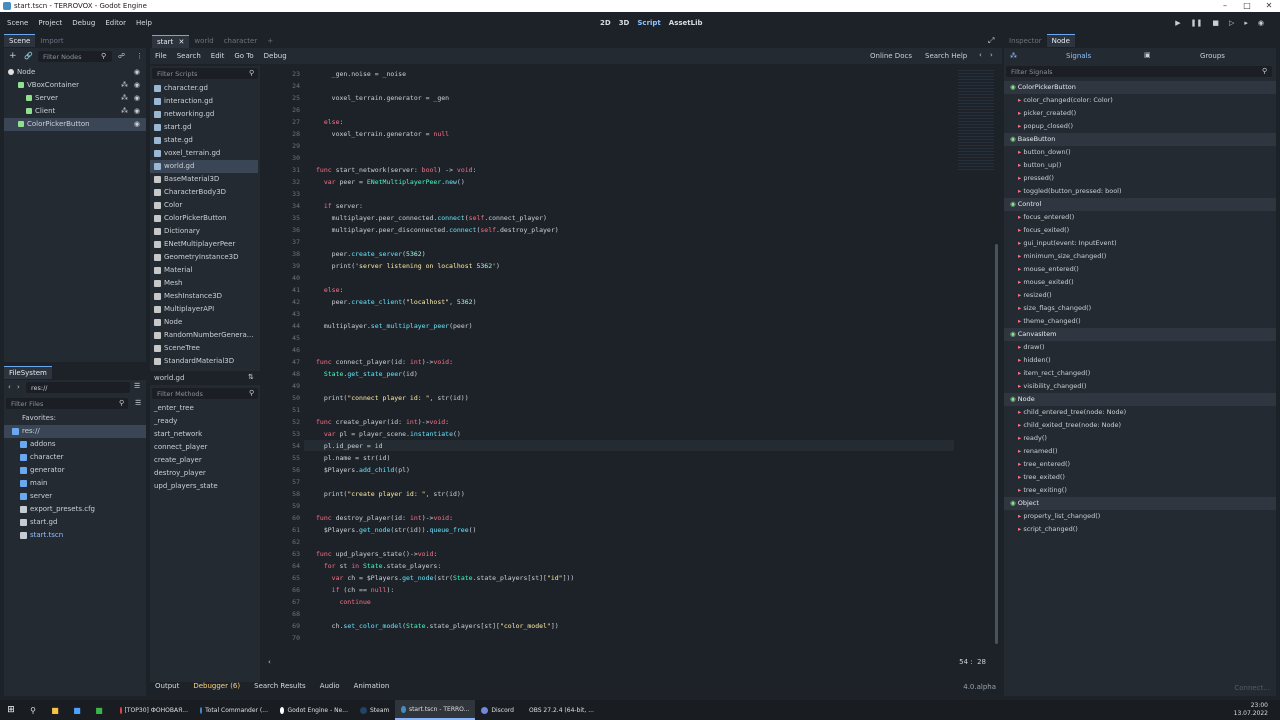 This screenshot has width=1280, height=720. What do you see at coordinates (204, 231) in the screenshot?
I see `script-list-item: Dictionary` at bounding box center [204, 231].